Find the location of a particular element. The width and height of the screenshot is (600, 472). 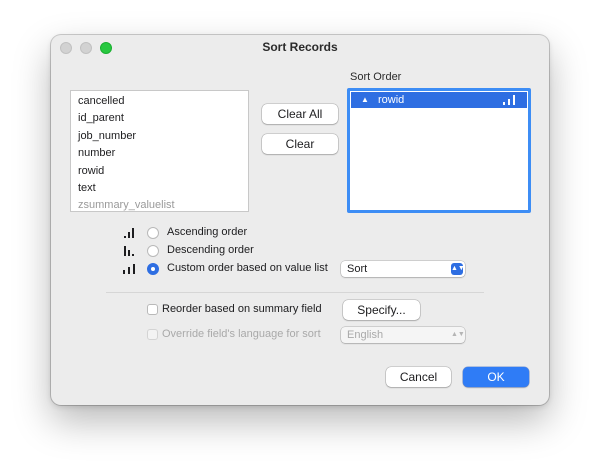

cancel-button: Cancel is located at coordinates (418, 377).